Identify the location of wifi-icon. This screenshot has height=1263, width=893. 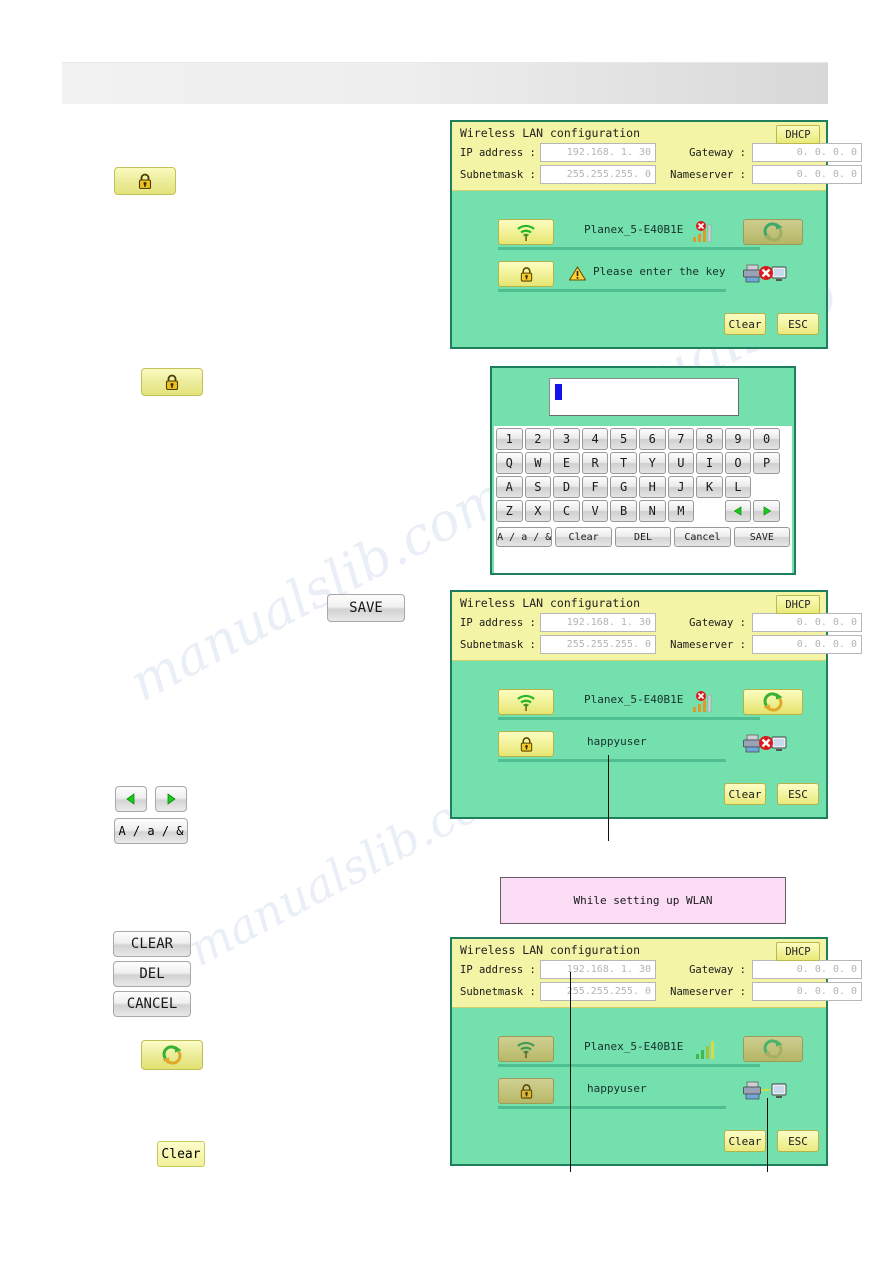
(526, 702).